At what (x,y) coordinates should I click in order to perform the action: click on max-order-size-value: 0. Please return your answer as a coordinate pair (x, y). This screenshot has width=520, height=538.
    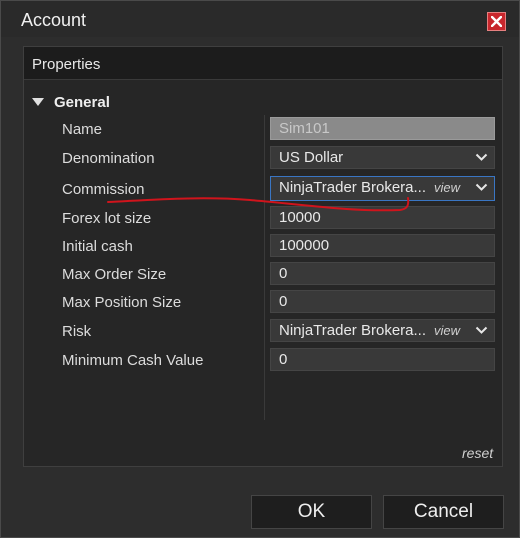
    Looking at the image, I should click on (283, 273).